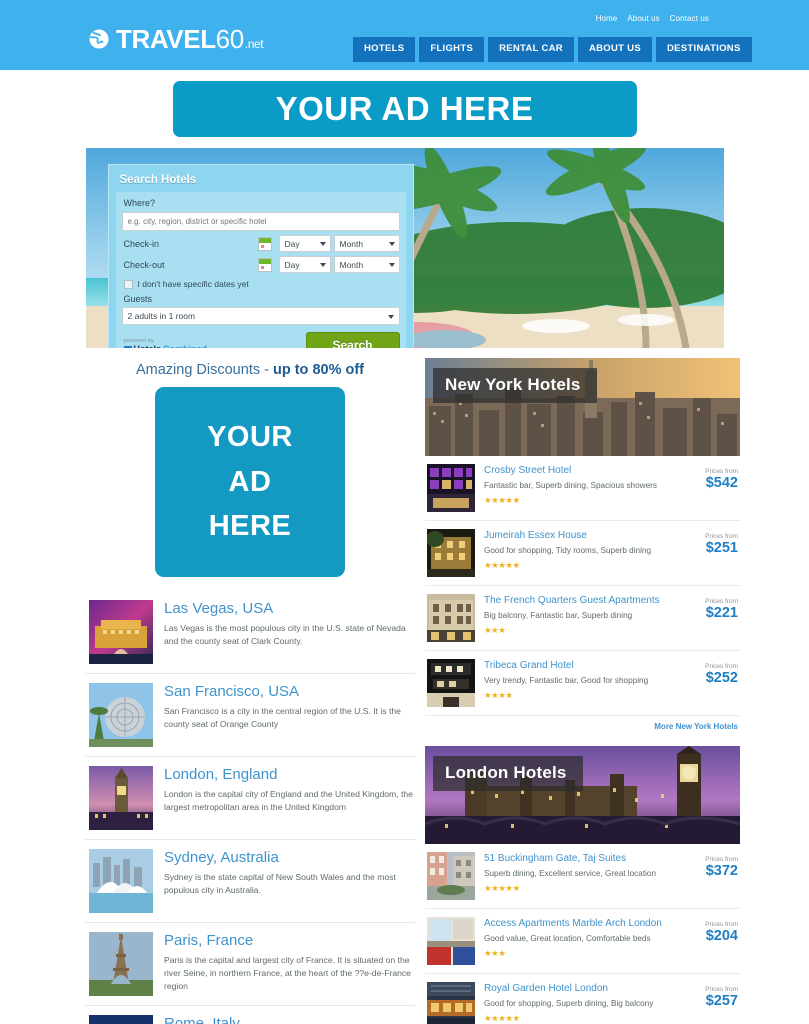 This screenshot has height=1024, width=809. What do you see at coordinates (289, 611) in the screenshot?
I see `destination-name: Las Vegas, USA` at bounding box center [289, 611].